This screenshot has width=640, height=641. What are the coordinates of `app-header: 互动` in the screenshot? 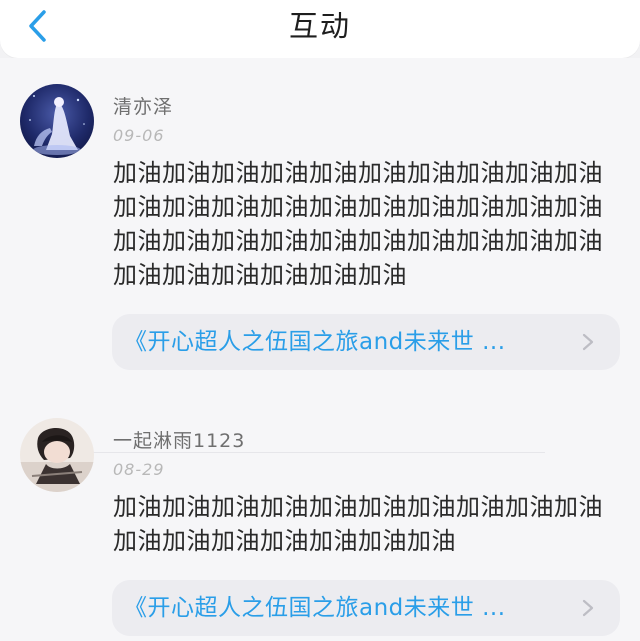 It's located at (320, 29).